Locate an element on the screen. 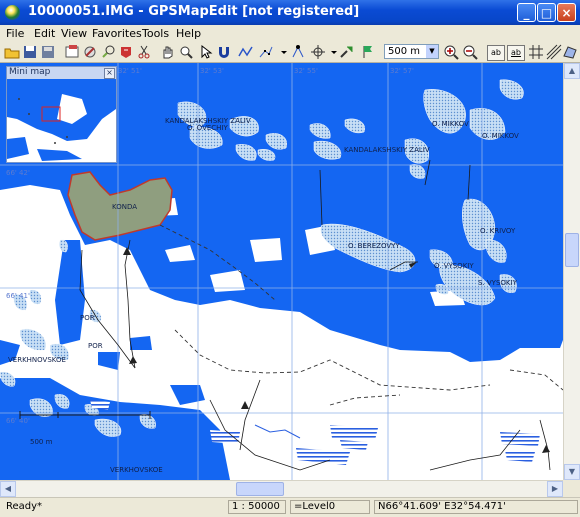  tool-icon is located at coordinates (90, 52).